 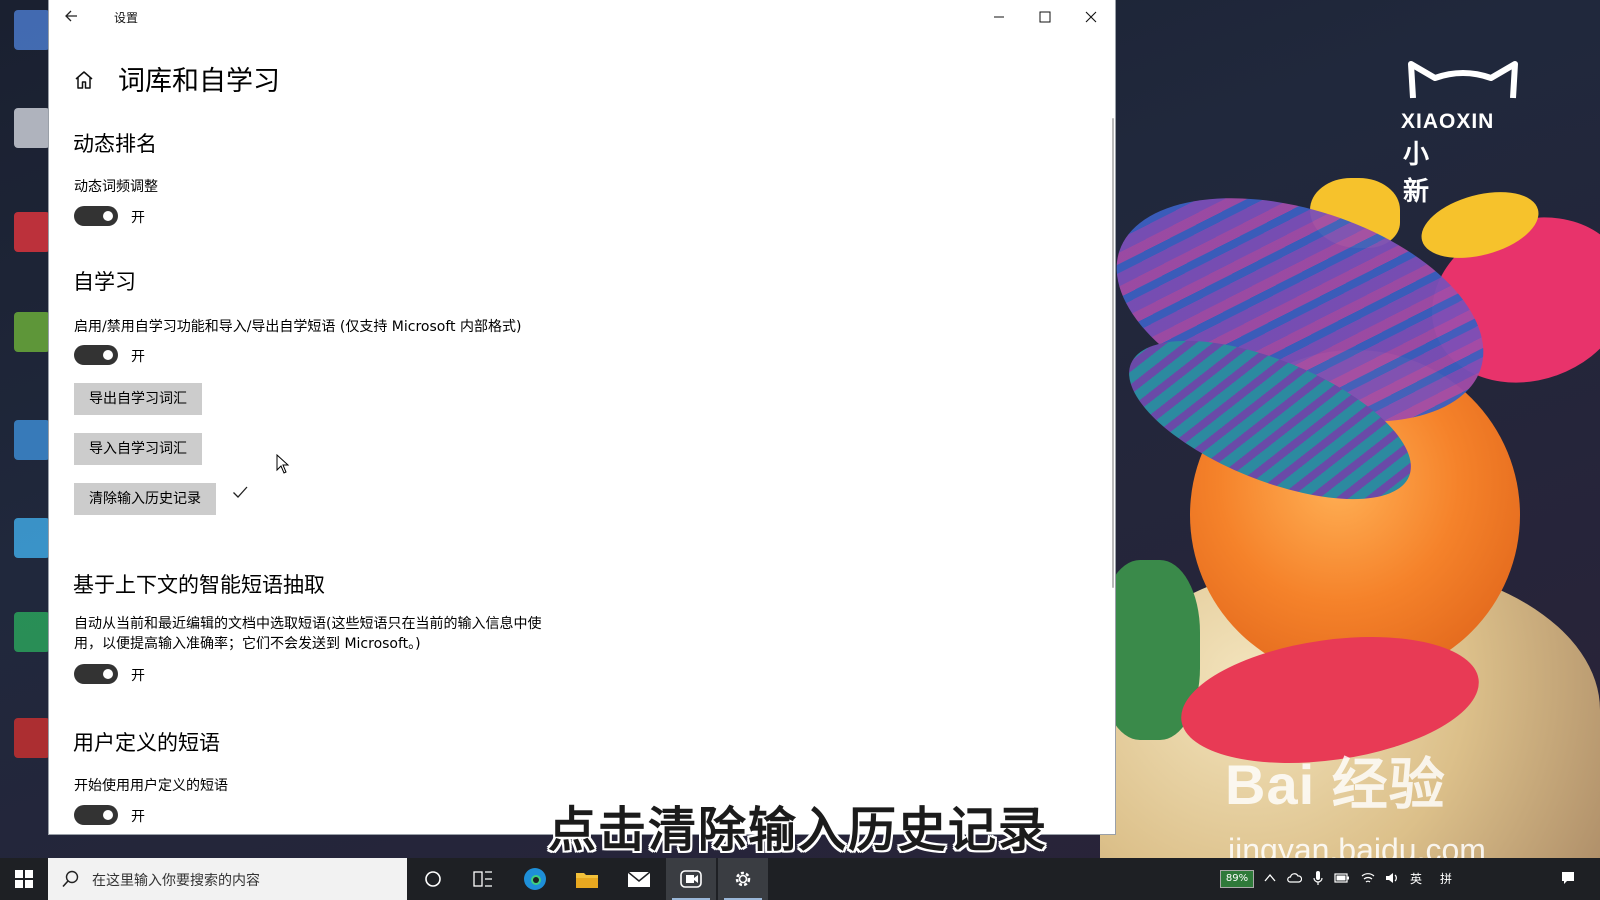 I want to click on screen-recorder-button, so click(x=691, y=879).